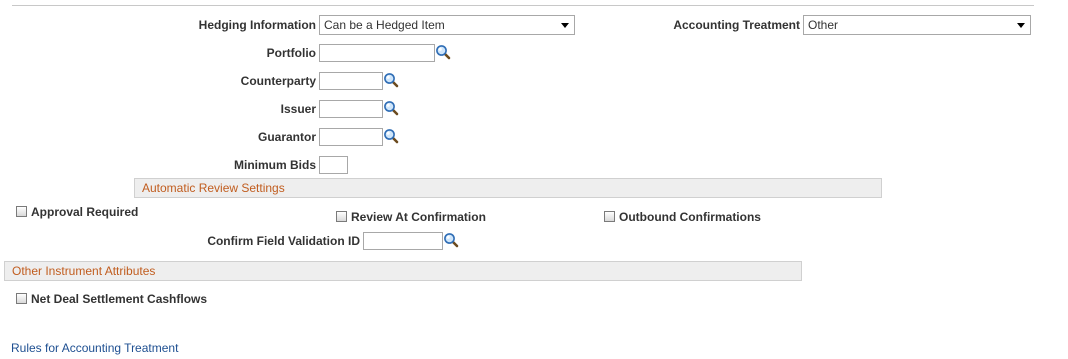  I want to click on minimum-bids-label: Minimum Bids, so click(274, 165).